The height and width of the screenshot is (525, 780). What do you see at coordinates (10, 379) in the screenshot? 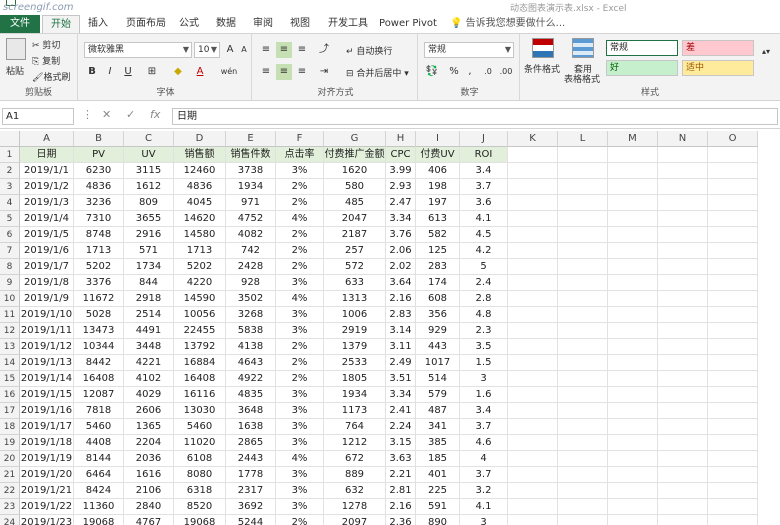
I see `row-header: 15` at bounding box center [10, 379].